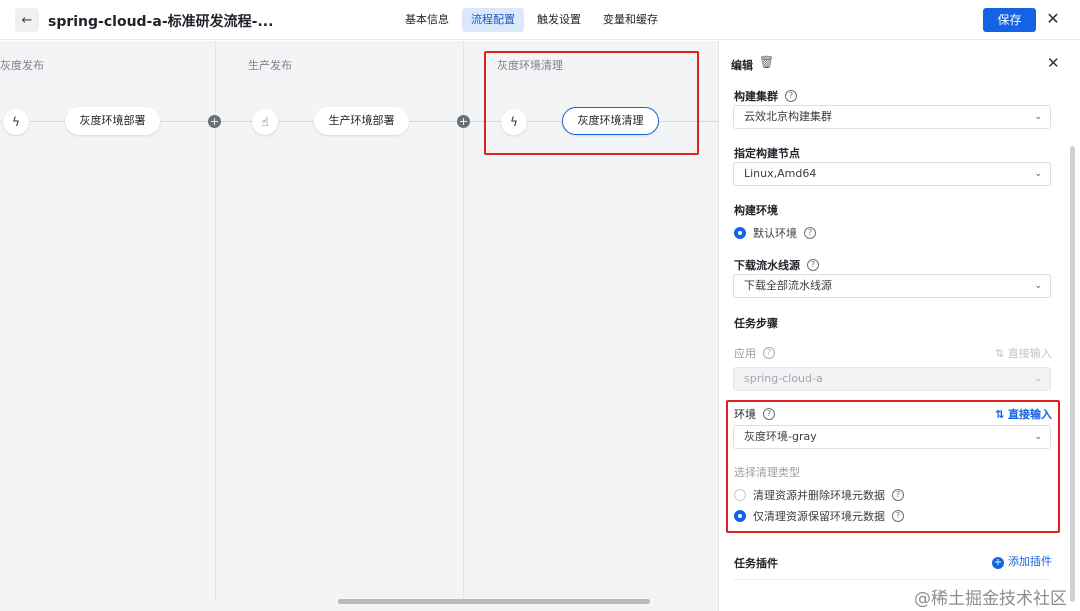 The width and height of the screenshot is (1080, 611). Describe the element at coordinates (530, 65) in the screenshot. I see `stage-title: 灰度环境清理` at that location.